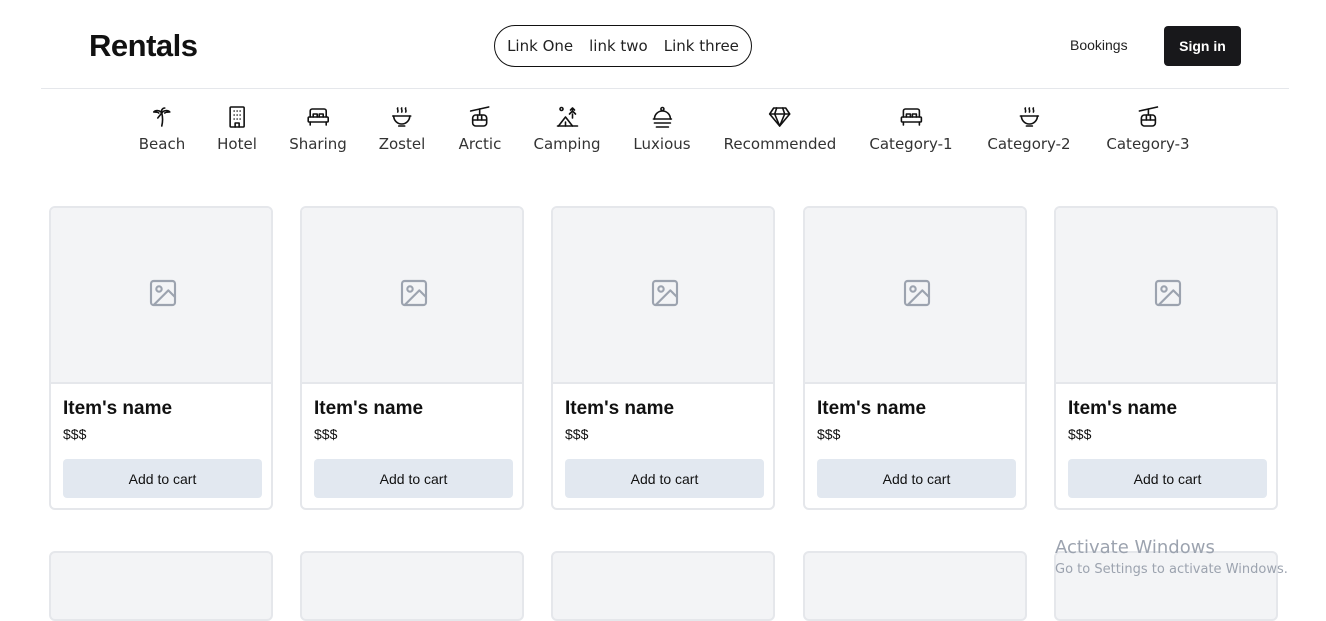 Image resolution: width=1326 pixels, height=621 pixels. What do you see at coordinates (911, 129) in the screenshot?
I see `category-1: Category-1` at bounding box center [911, 129].